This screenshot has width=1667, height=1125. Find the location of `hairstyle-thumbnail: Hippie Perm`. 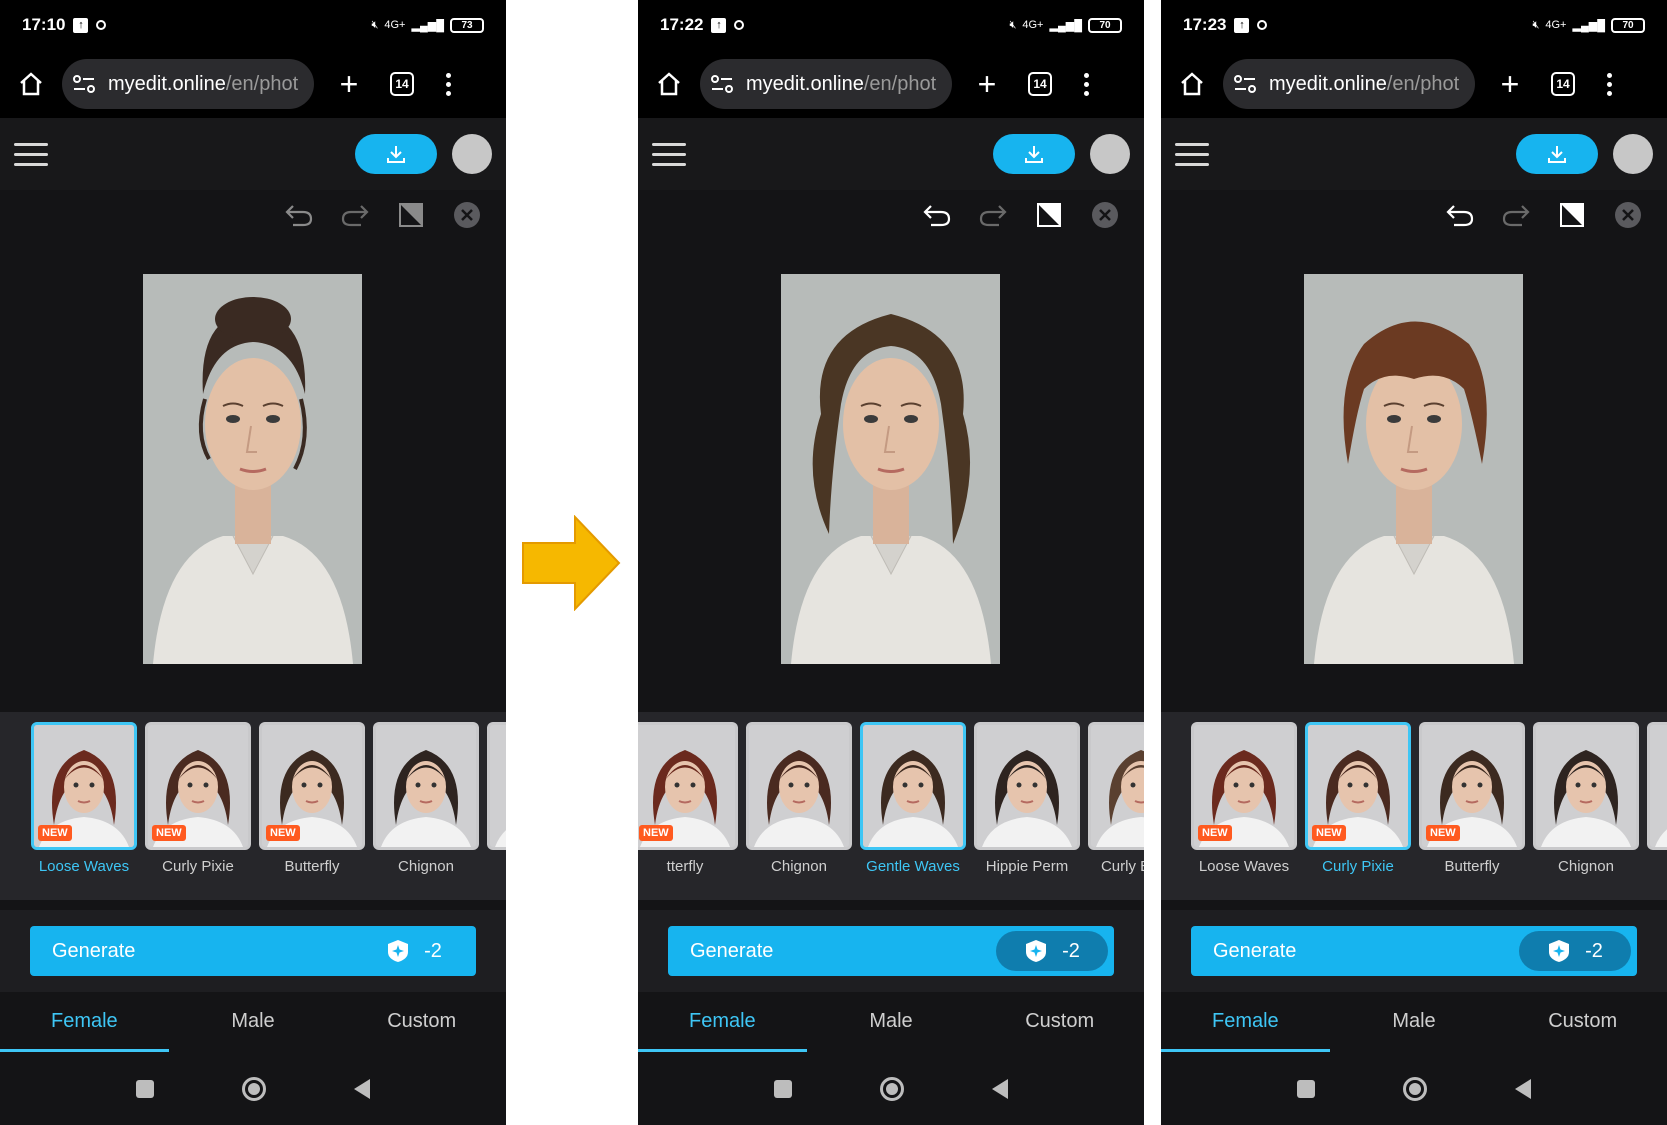

hairstyle-thumbnail: Hippie Perm is located at coordinates (1027, 798).